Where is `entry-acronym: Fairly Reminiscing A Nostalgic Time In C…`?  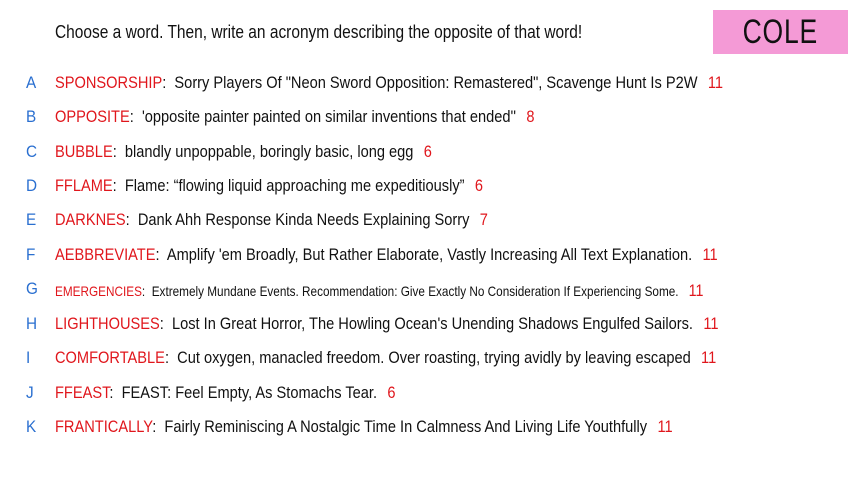
entry-acronym: Fairly Reminiscing A Nostalgic Time In C… is located at coordinates (406, 426).